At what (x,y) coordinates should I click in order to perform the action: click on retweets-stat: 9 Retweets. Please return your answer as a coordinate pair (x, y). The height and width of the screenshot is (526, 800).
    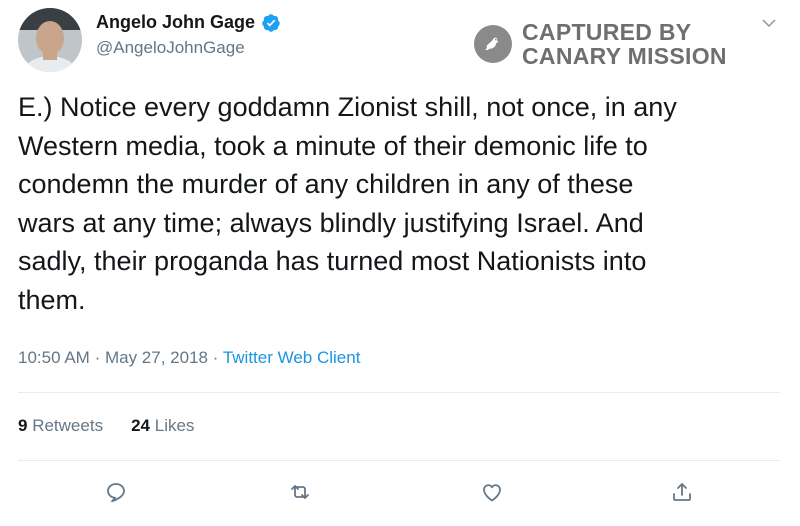
    Looking at the image, I should click on (60, 426).